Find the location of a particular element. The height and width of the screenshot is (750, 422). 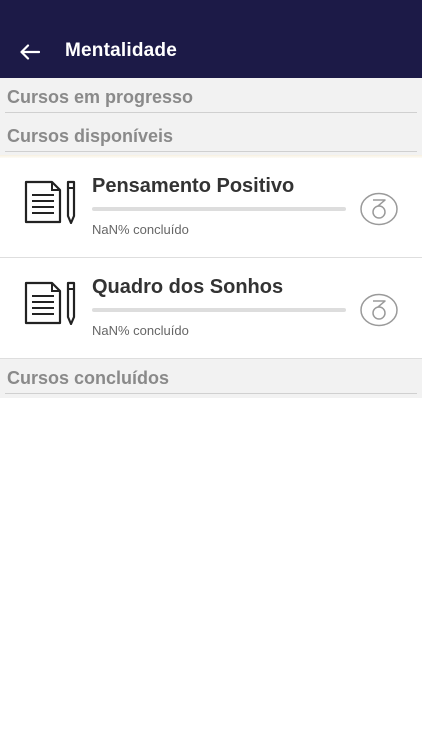

arrow-left-icon is located at coordinates (30, 52).